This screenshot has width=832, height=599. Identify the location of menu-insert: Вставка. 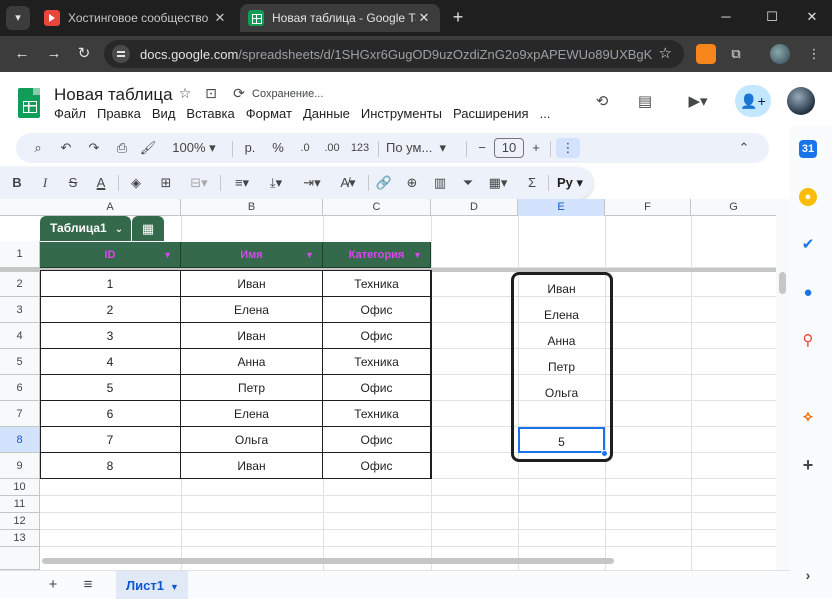
(210, 115).